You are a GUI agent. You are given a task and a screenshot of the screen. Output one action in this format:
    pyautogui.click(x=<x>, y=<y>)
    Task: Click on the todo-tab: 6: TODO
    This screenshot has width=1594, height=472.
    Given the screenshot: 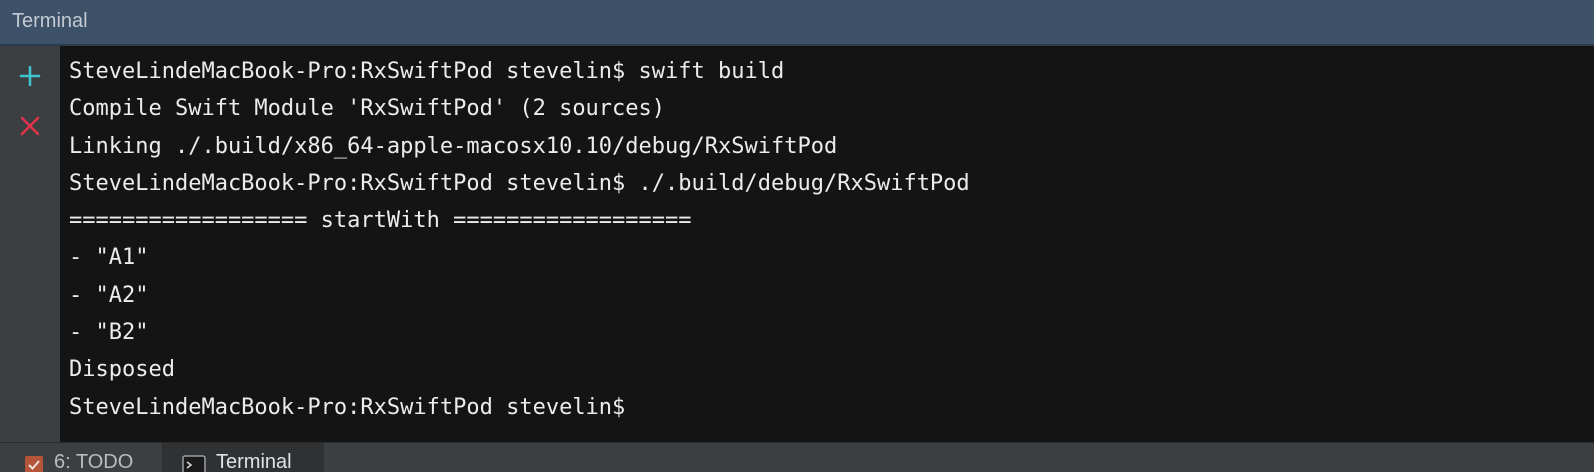 What is the action you would take?
    pyautogui.click(x=85, y=457)
    